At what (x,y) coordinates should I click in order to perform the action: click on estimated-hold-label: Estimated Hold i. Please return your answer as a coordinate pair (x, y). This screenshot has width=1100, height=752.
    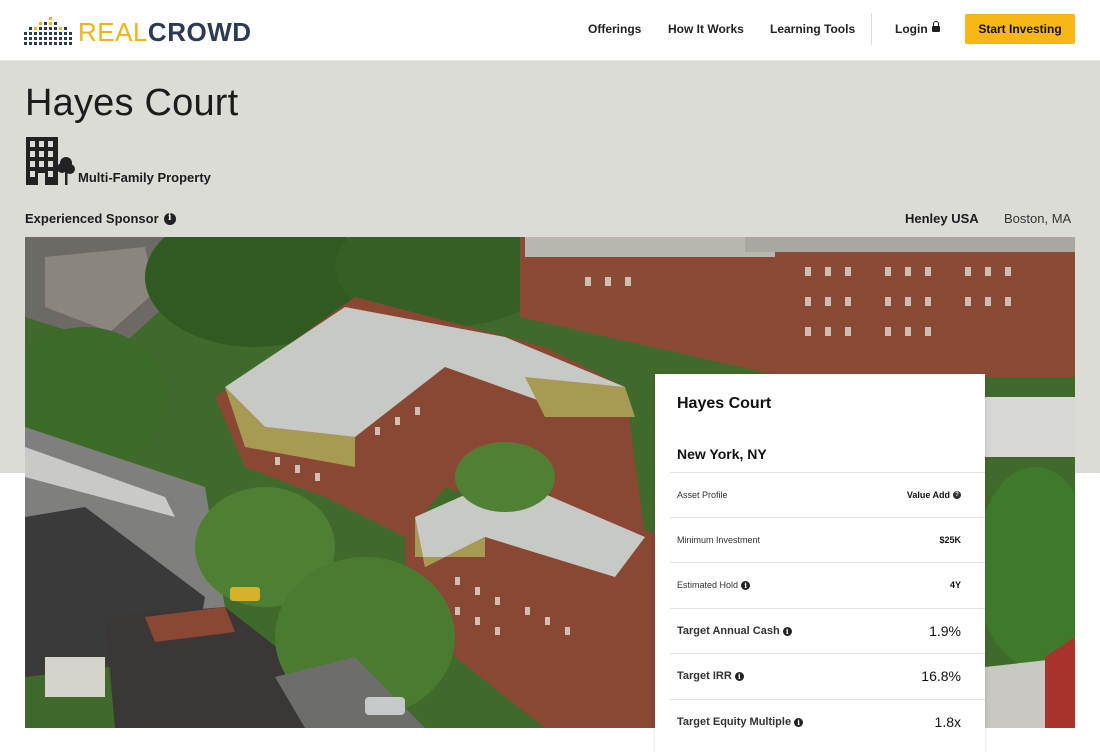
    Looking at the image, I should click on (714, 585).